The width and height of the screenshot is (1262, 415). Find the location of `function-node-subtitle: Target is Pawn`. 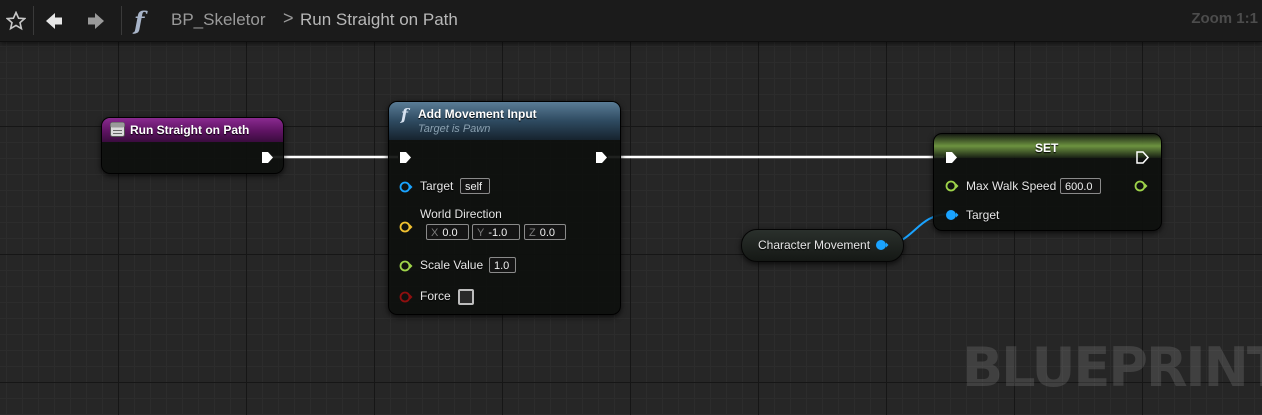

function-node-subtitle: Target is Pawn is located at coordinates (454, 129).